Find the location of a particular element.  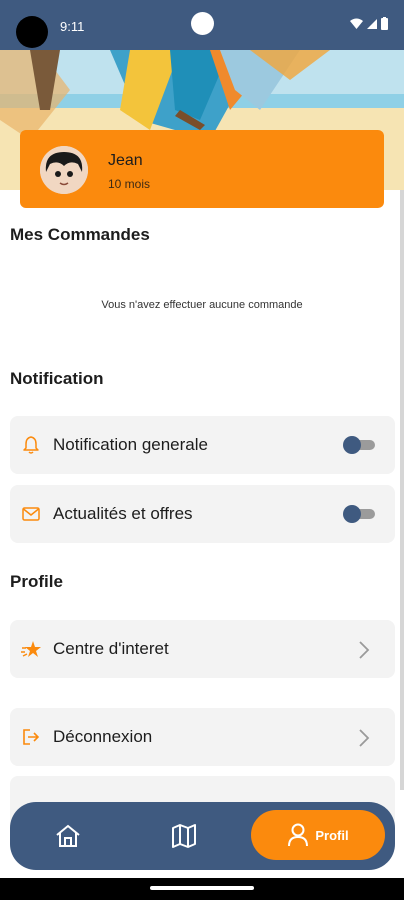

orders-section-title: Mes Commandes is located at coordinates (80, 234).